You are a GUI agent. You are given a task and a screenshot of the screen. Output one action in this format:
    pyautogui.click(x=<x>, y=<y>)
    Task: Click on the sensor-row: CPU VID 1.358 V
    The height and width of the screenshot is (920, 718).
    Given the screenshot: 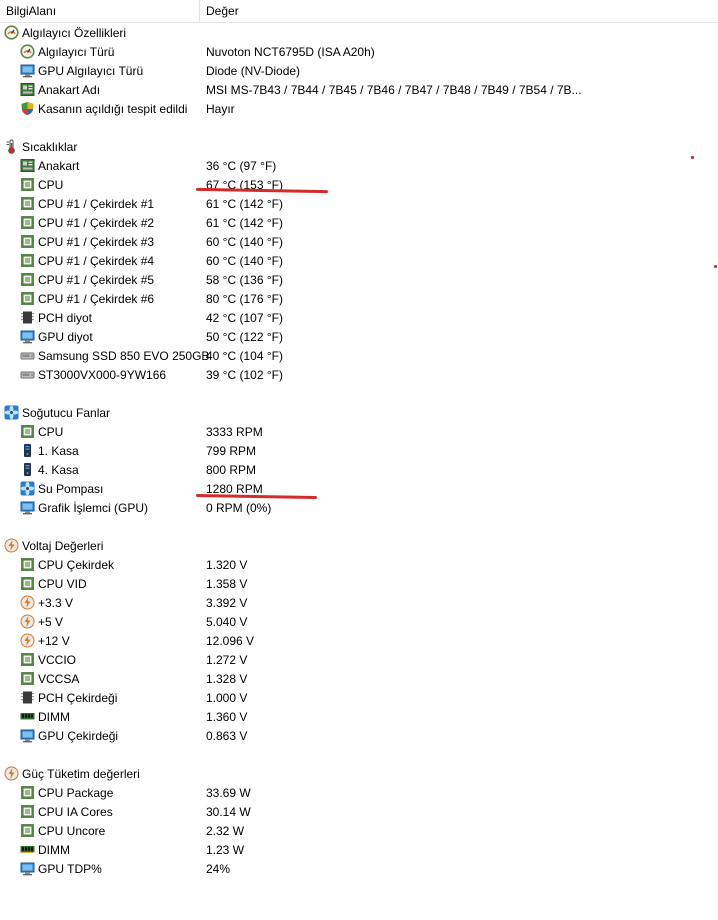 What is the action you would take?
    pyautogui.click(x=359, y=583)
    